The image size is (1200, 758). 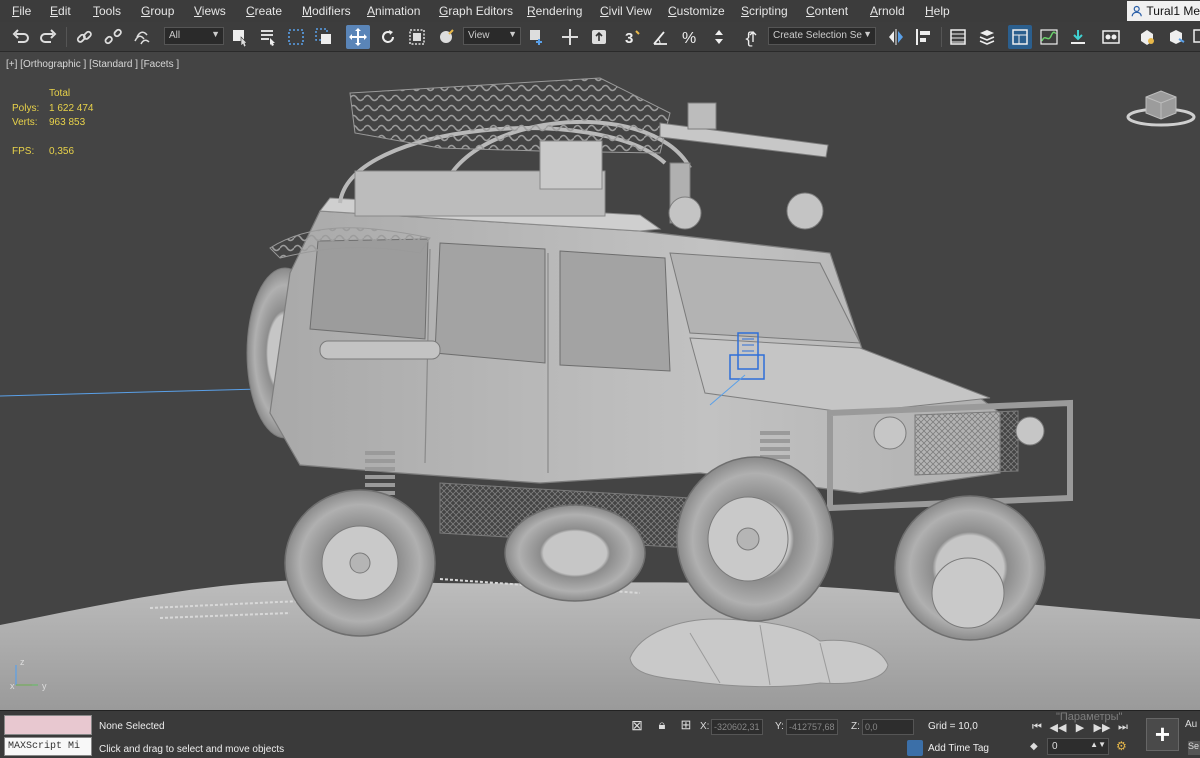 What do you see at coordinates (71, 108) in the screenshot?
I see `polys-value: 1 622 474` at bounding box center [71, 108].